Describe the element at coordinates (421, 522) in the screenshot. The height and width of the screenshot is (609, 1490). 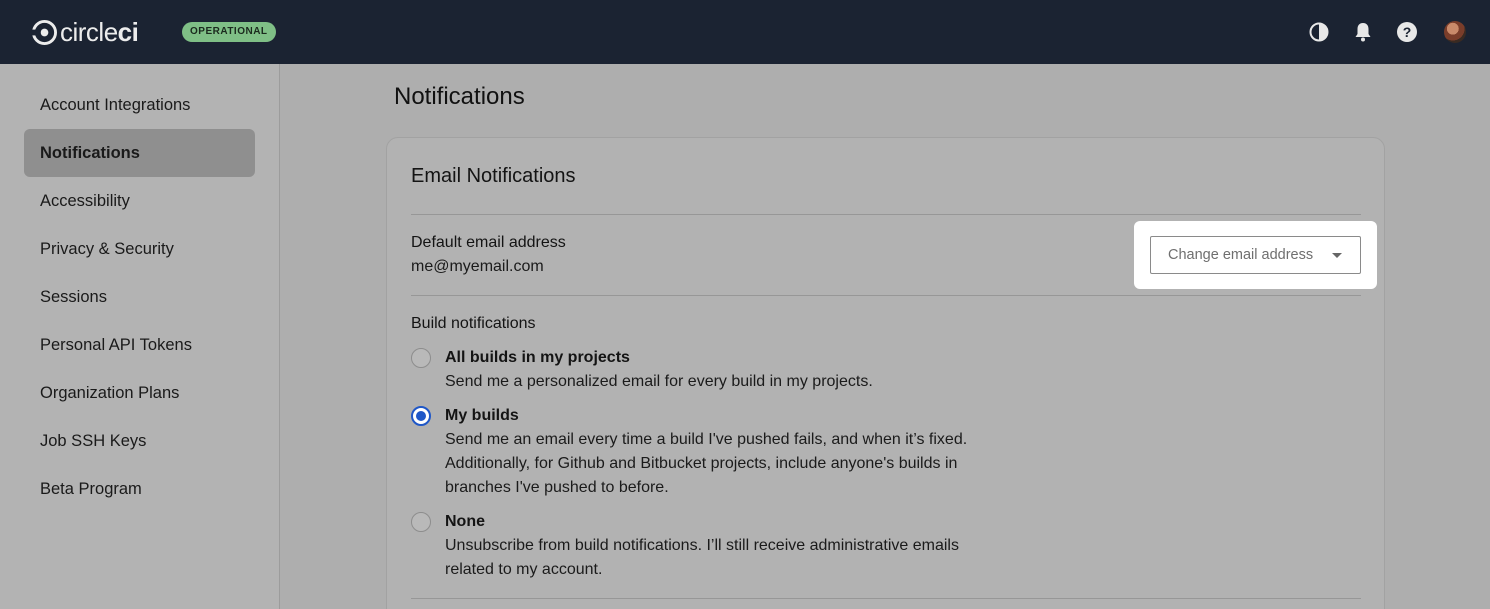
I see `radio-none` at that location.